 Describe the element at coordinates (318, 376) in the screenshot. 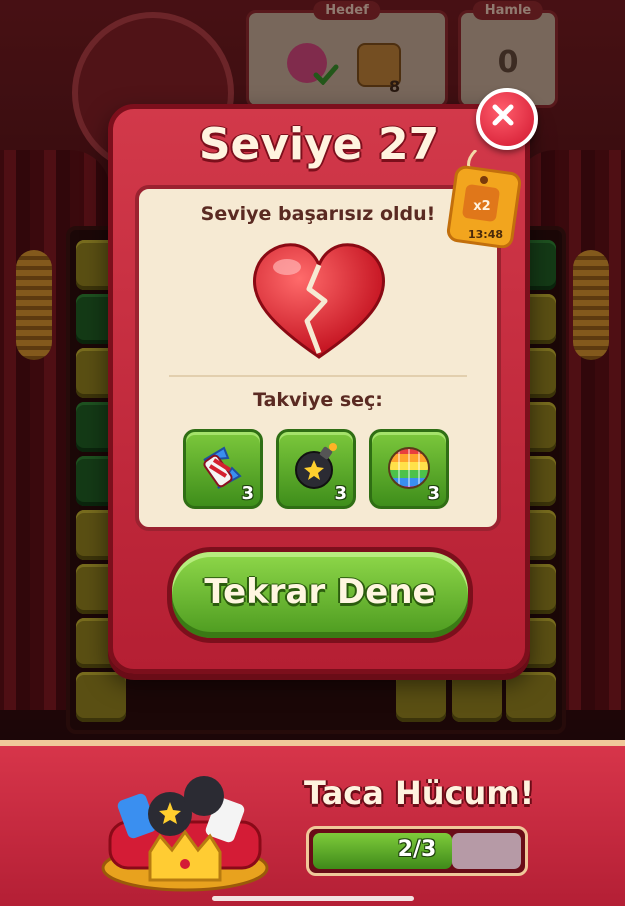

I see `divider` at that location.